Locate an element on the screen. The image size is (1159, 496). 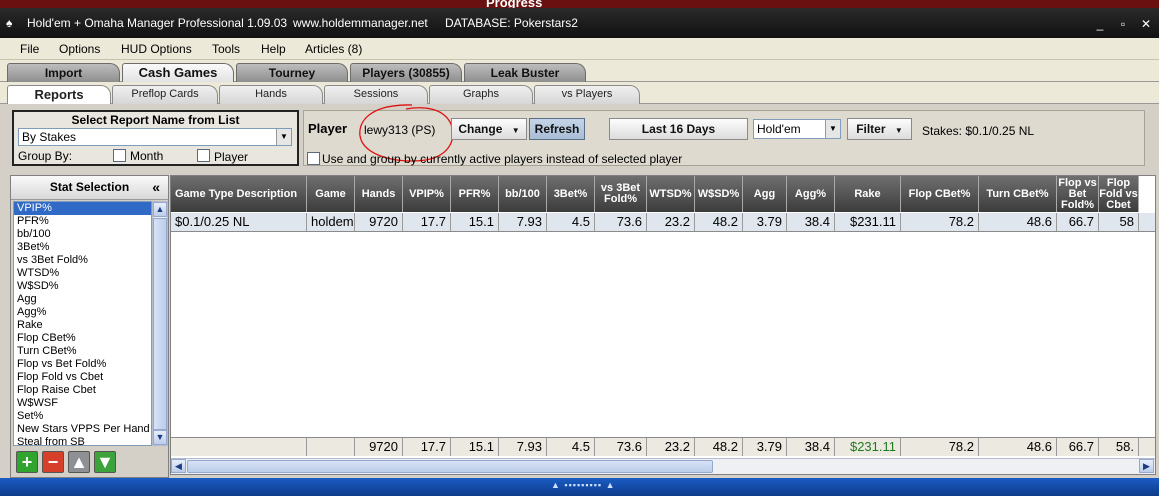
column-header: Flop Fold vs Cbet is located at coordinates (1119, 194).